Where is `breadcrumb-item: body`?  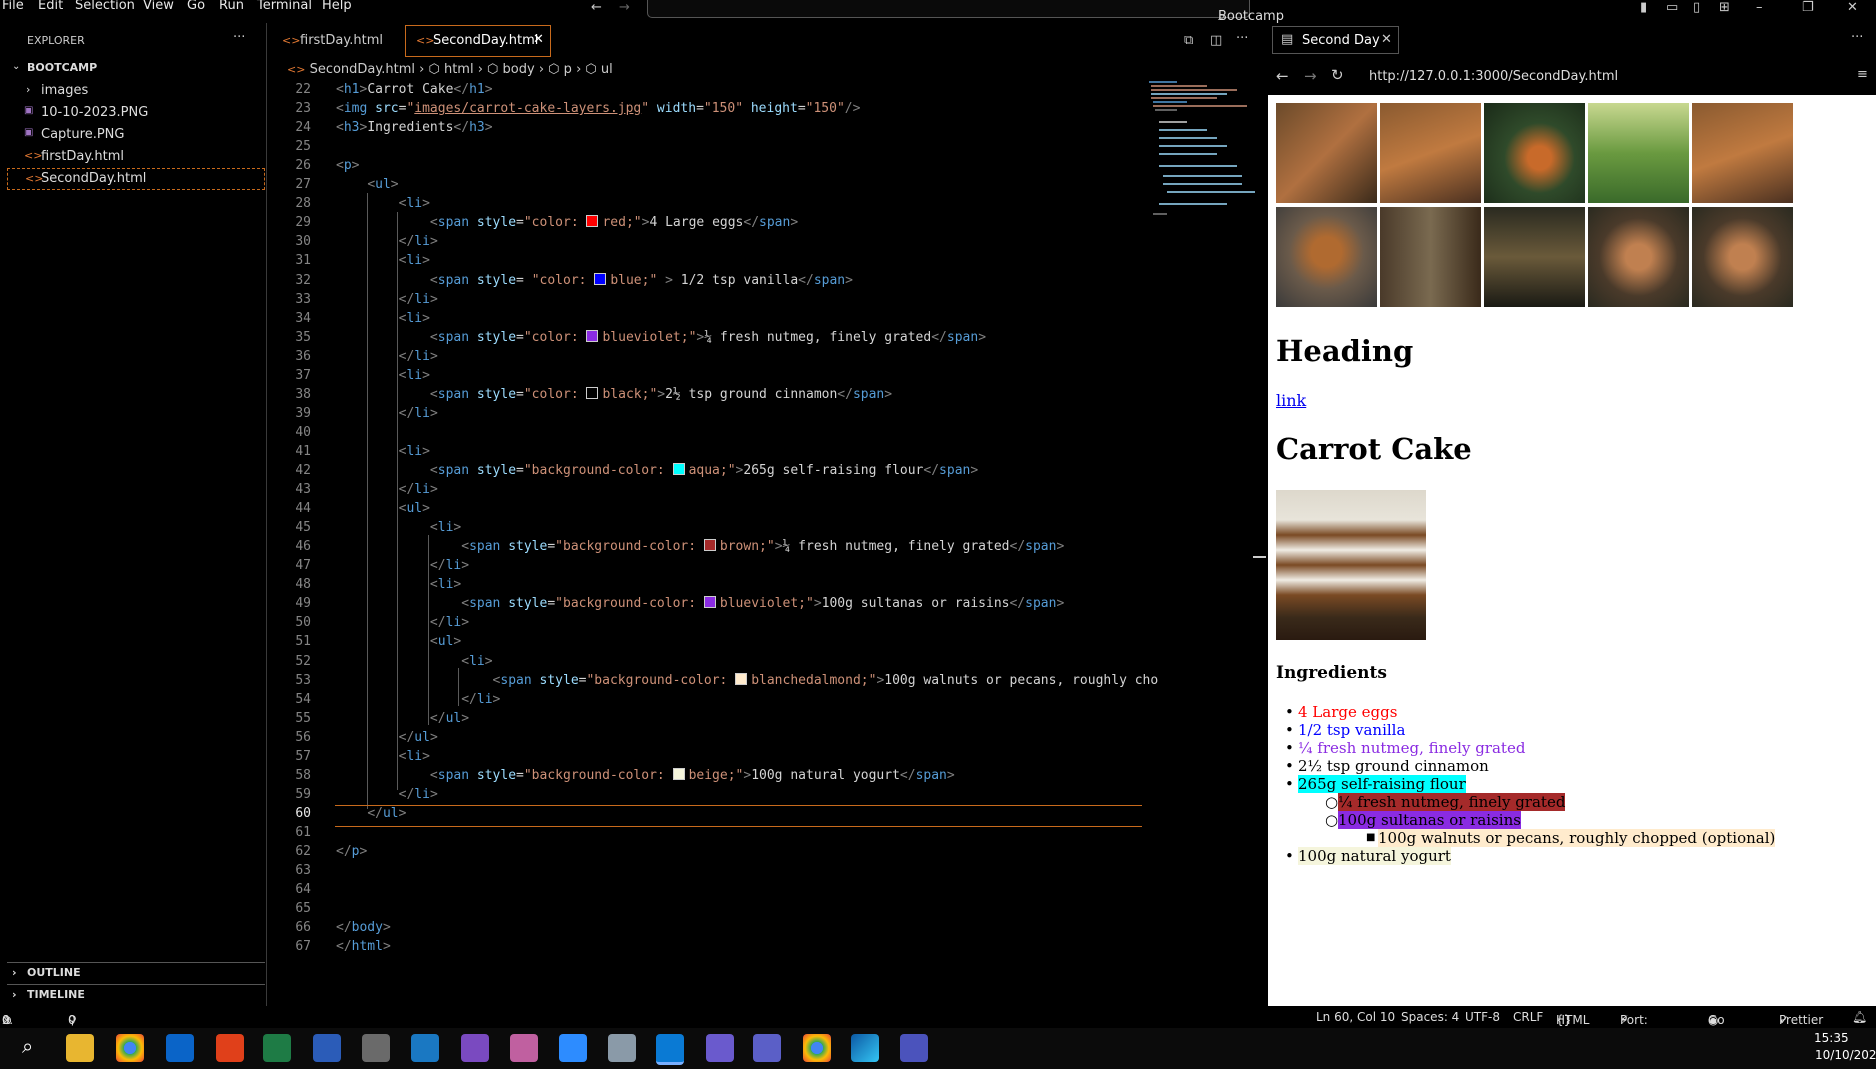 breadcrumb-item: body is located at coordinates (519, 69).